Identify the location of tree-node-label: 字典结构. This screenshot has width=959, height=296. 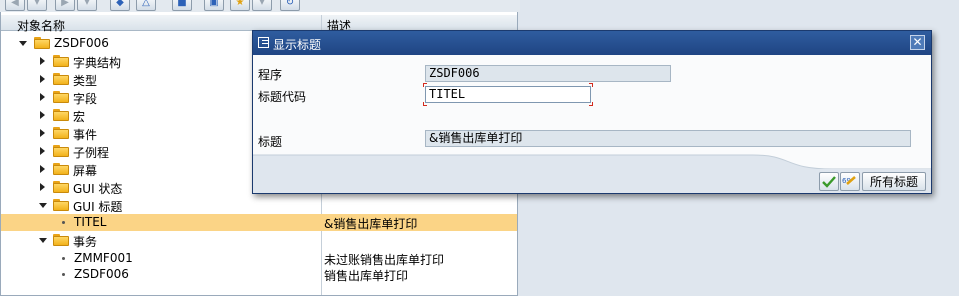
(97, 63).